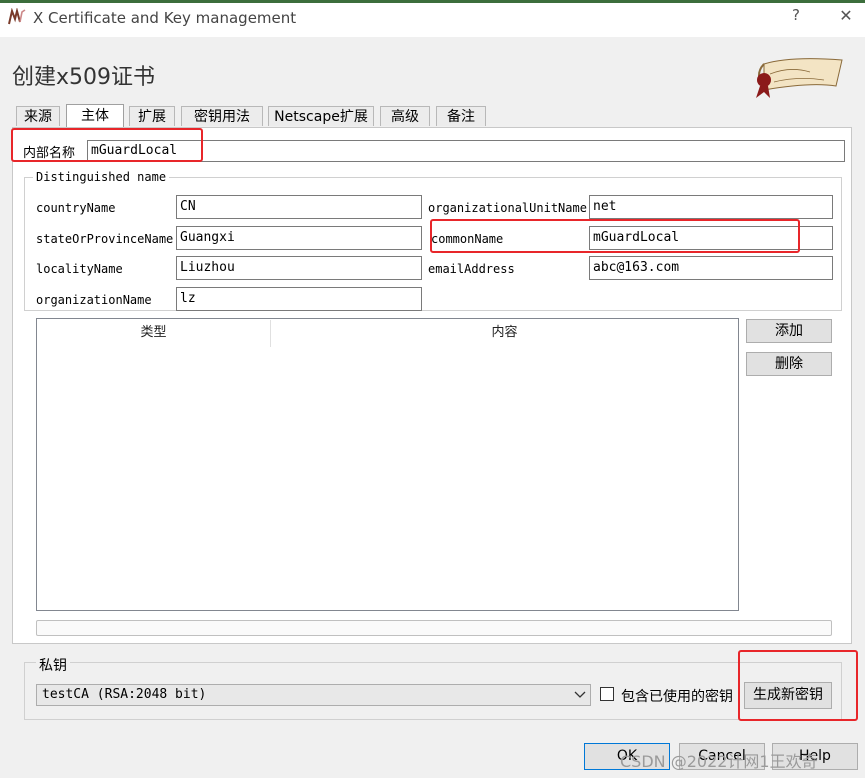  Describe the element at coordinates (607, 694) in the screenshot. I see `include-used-keys-checkbox` at that location.